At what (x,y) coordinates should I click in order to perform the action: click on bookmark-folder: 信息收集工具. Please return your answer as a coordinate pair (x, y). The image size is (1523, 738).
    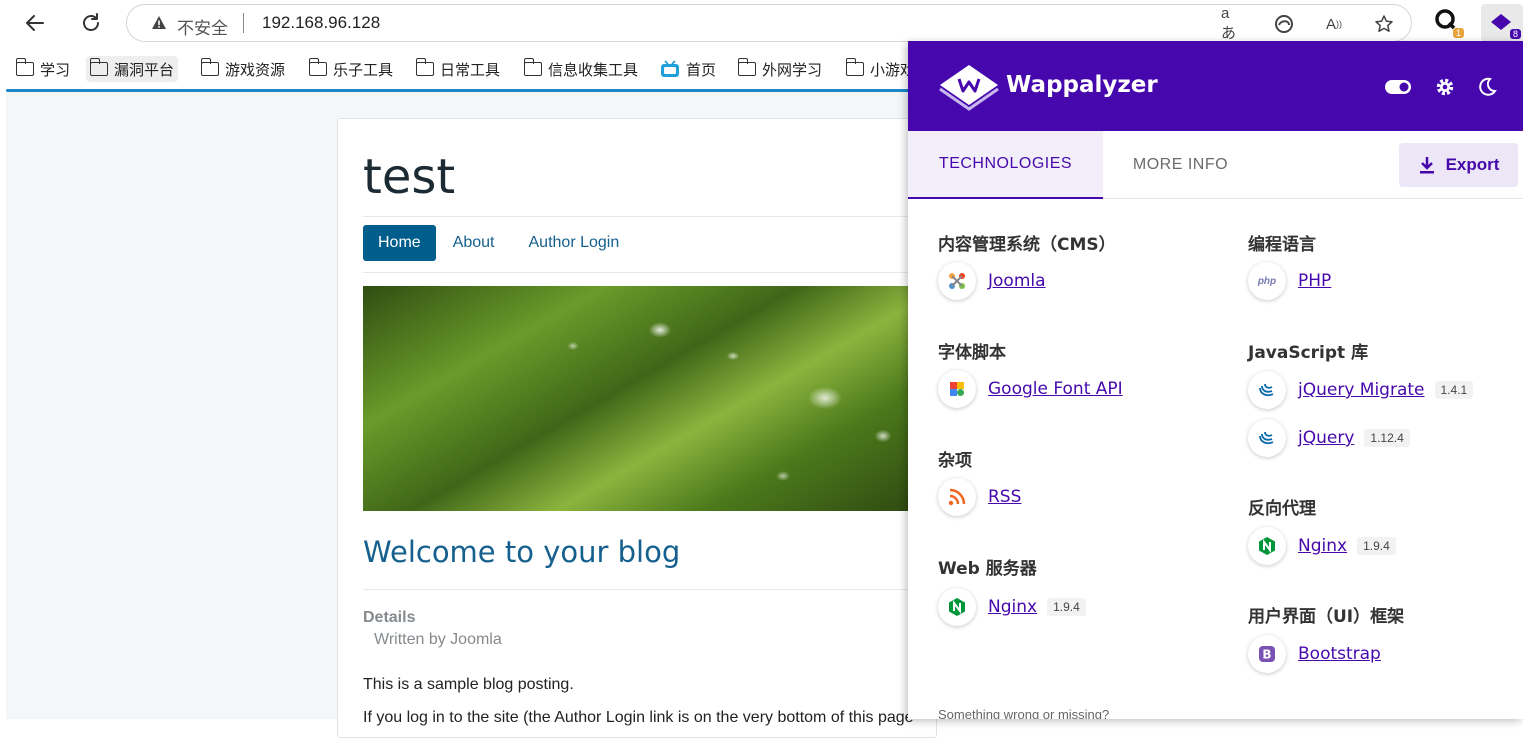
    Looking at the image, I should click on (581, 69).